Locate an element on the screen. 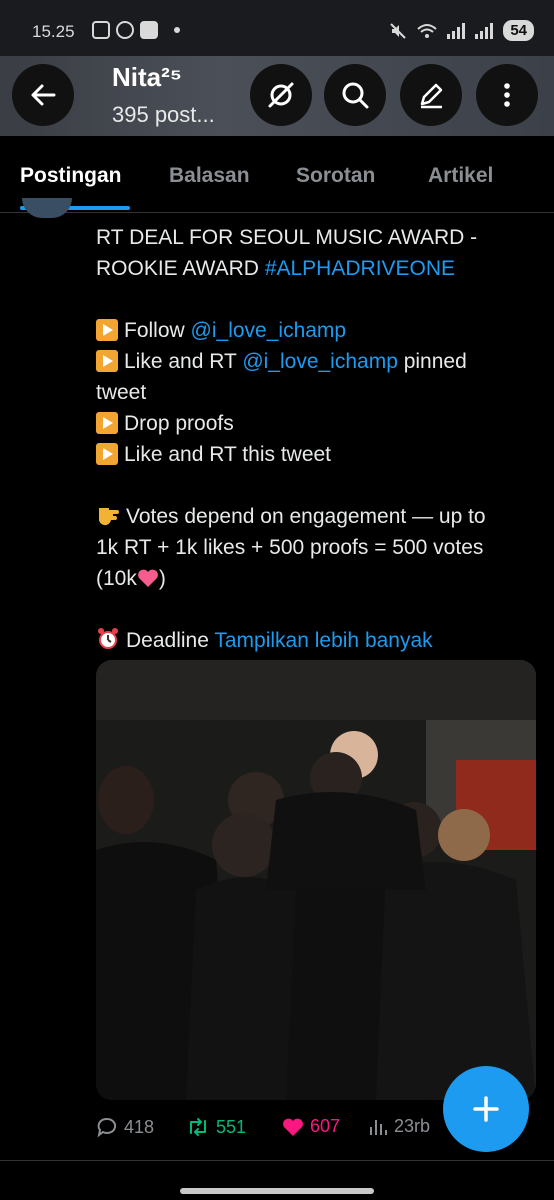 The height and width of the screenshot is (1200, 554). grok-button is located at coordinates (281, 95).